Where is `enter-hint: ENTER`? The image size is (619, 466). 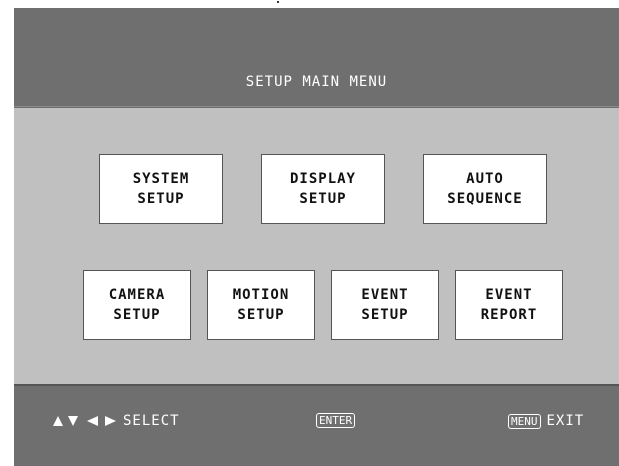
enter-hint: ENTER is located at coordinates (336, 420).